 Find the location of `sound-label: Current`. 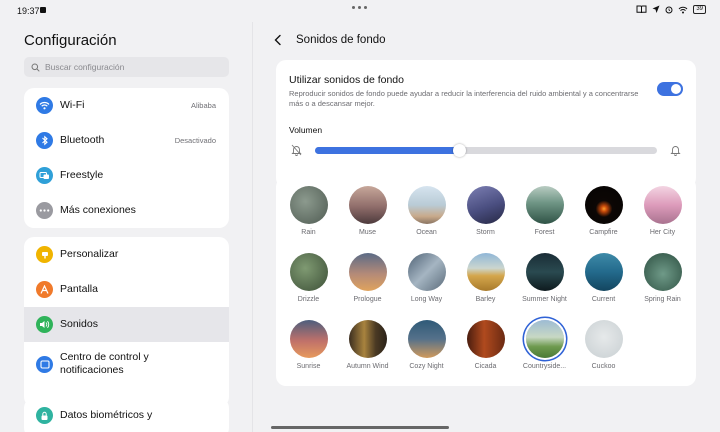

sound-label: Current is located at coordinates (603, 299).